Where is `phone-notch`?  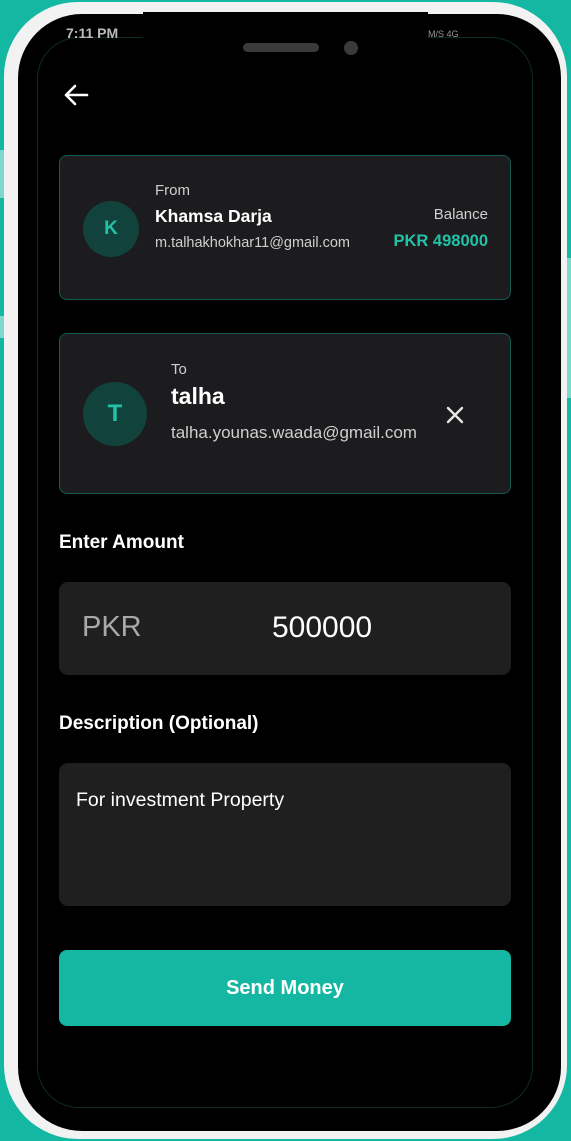 phone-notch is located at coordinates (285, 43).